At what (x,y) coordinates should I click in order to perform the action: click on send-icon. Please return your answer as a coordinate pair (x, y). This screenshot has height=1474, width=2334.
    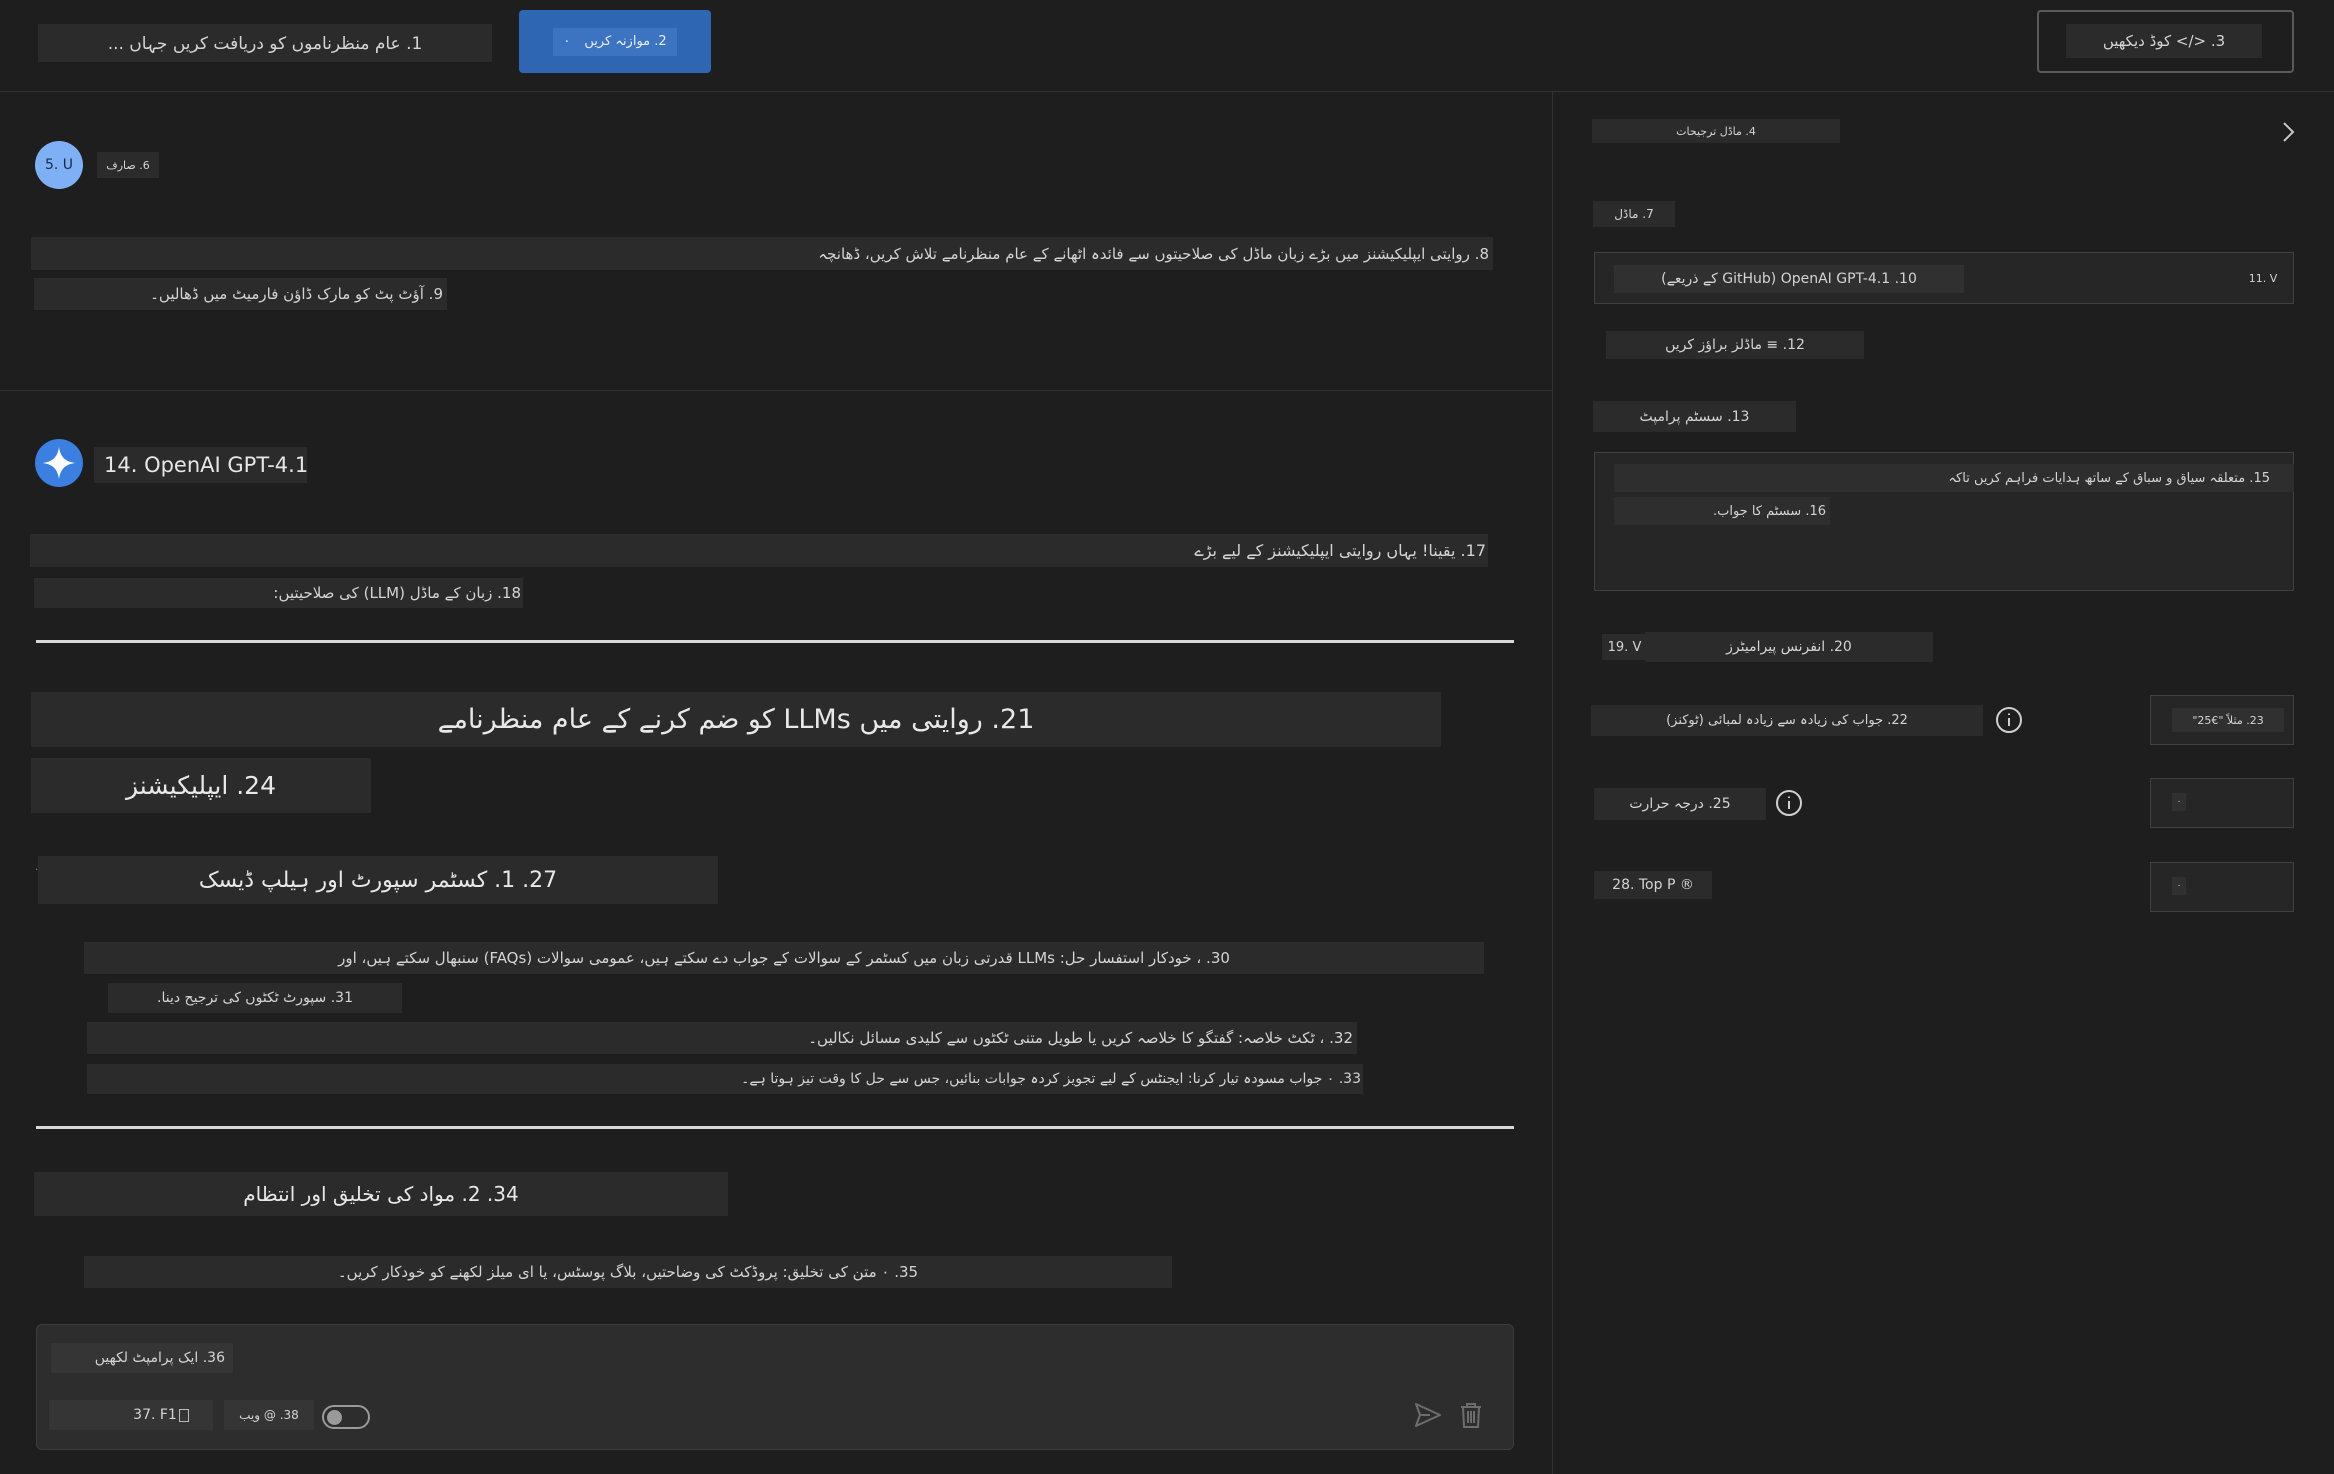
    Looking at the image, I should click on (1428, 1415).